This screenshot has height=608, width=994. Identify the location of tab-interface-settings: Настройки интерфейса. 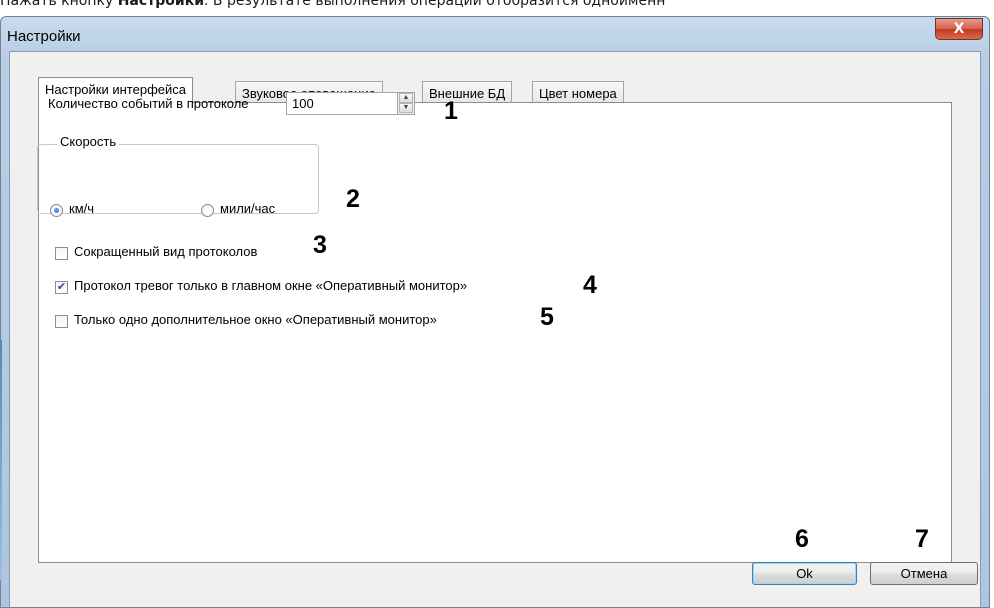
(115, 90).